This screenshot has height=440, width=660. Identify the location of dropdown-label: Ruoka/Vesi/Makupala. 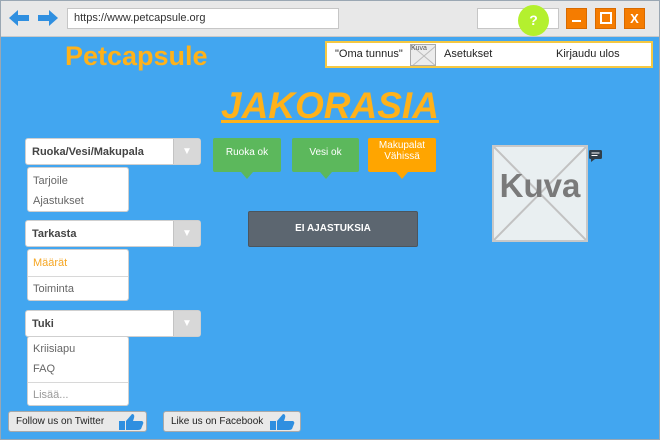
(88, 152).